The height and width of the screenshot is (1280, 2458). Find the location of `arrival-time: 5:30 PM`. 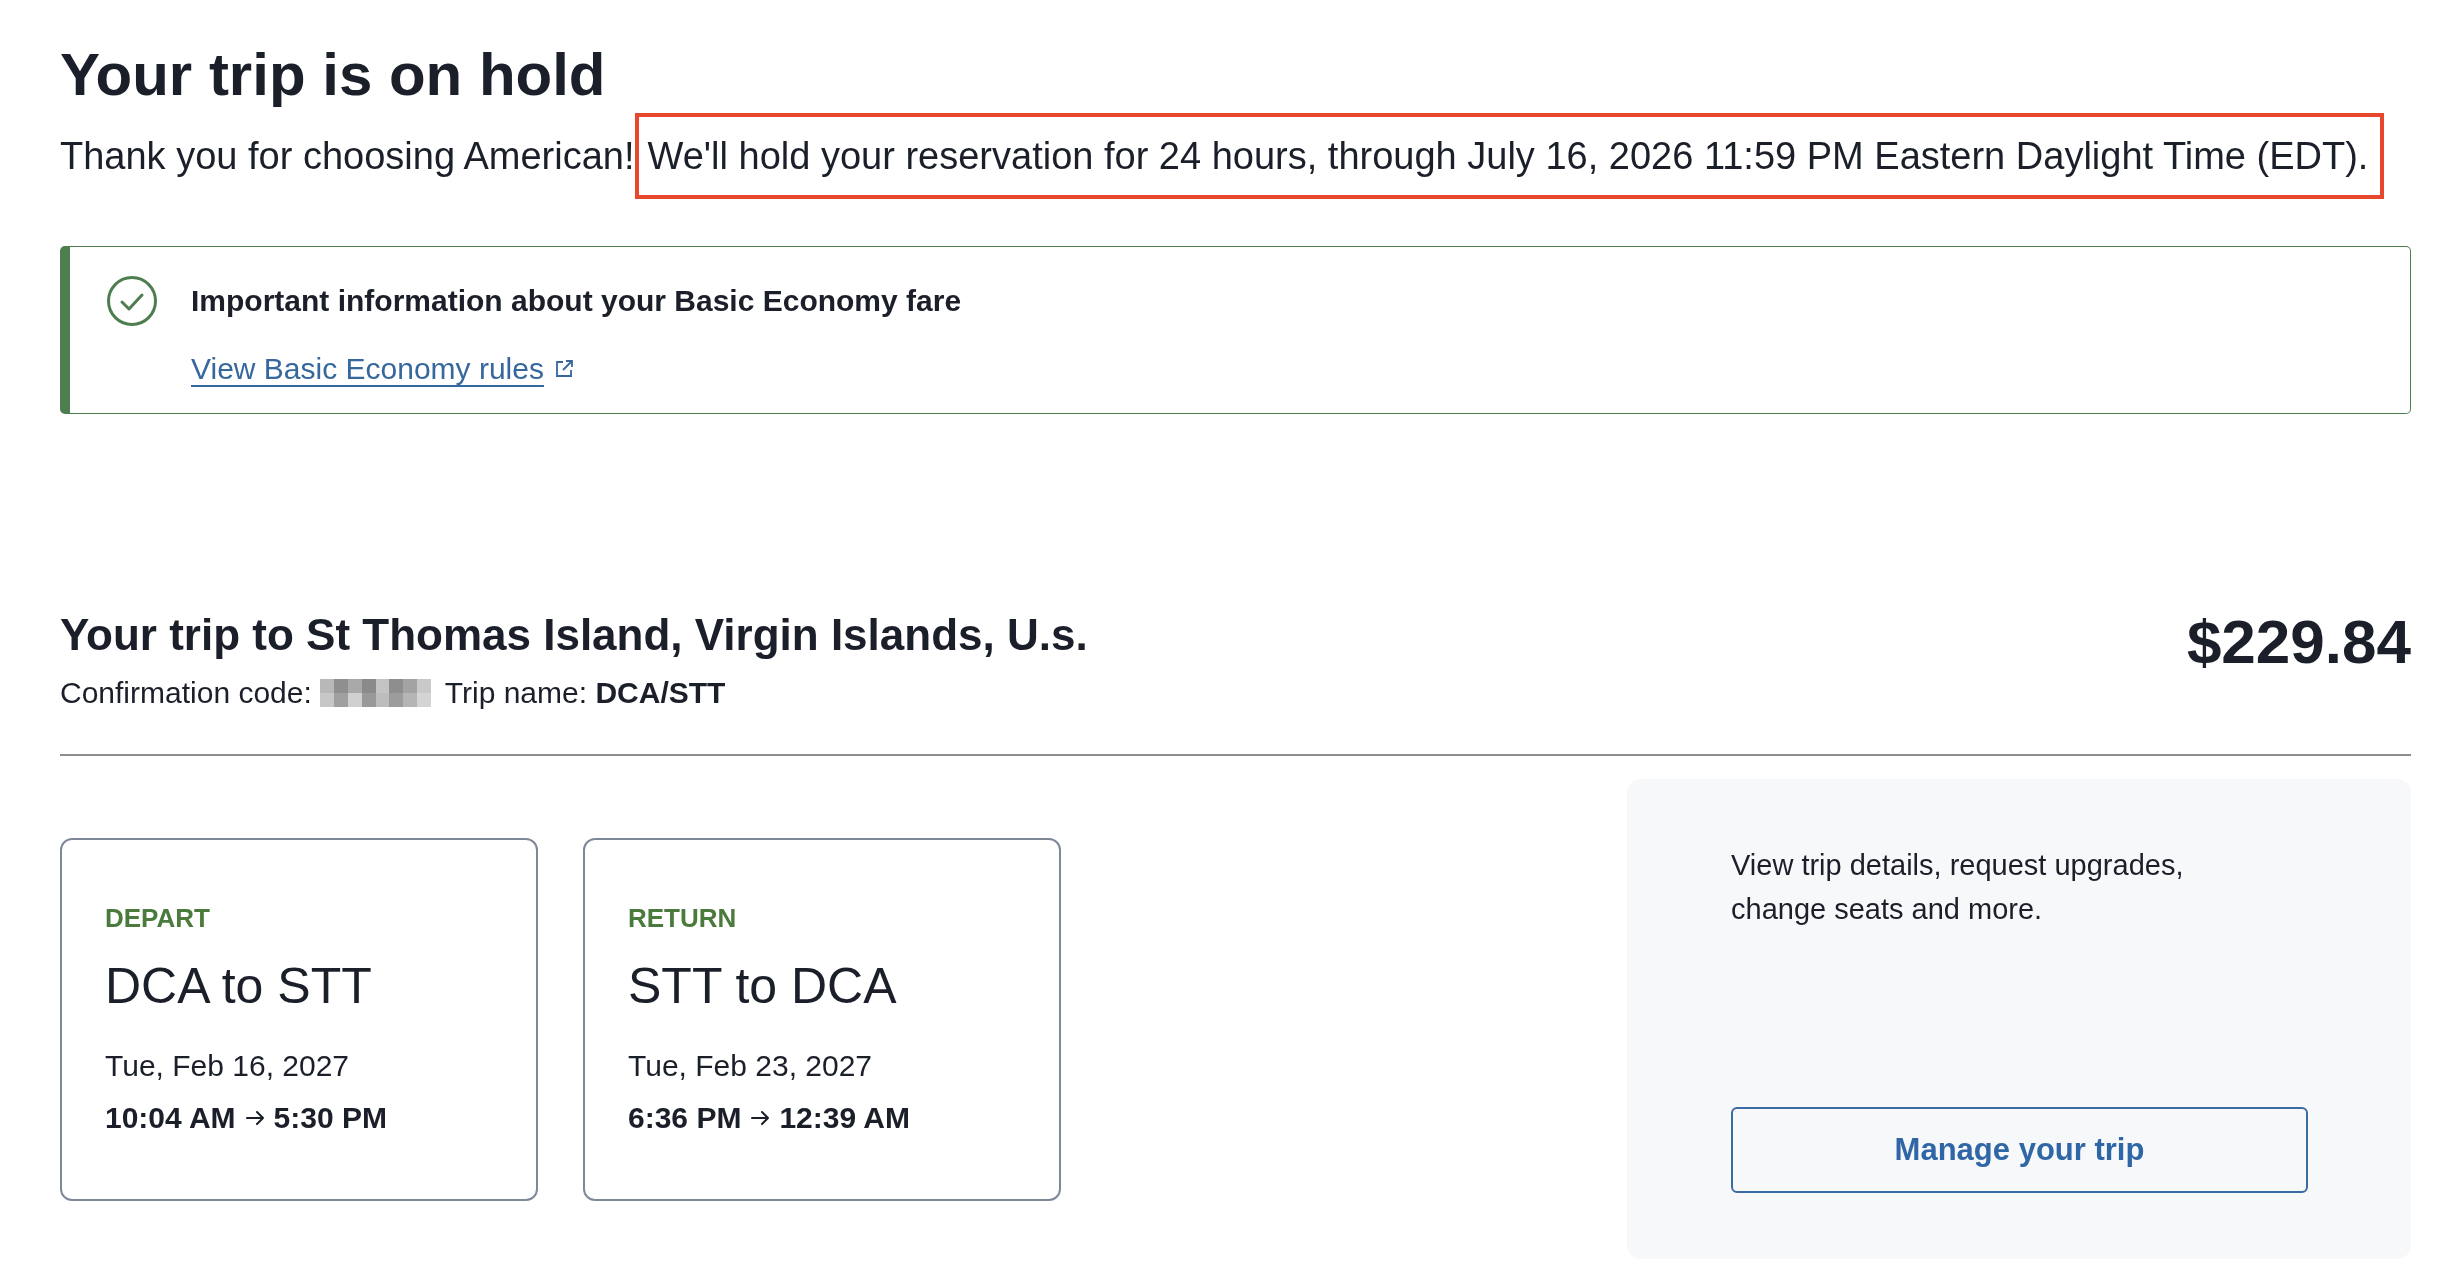

arrival-time: 5:30 PM is located at coordinates (330, 1118).